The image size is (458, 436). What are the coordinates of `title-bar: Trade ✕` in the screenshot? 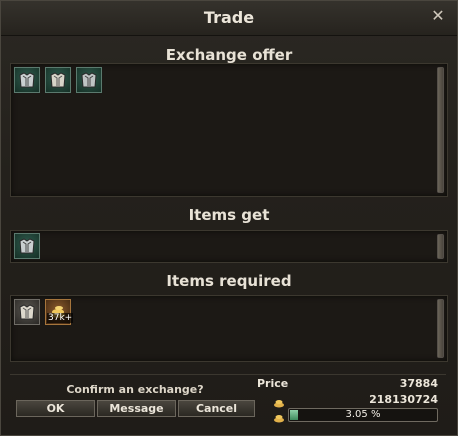 It's located at (229, 18).